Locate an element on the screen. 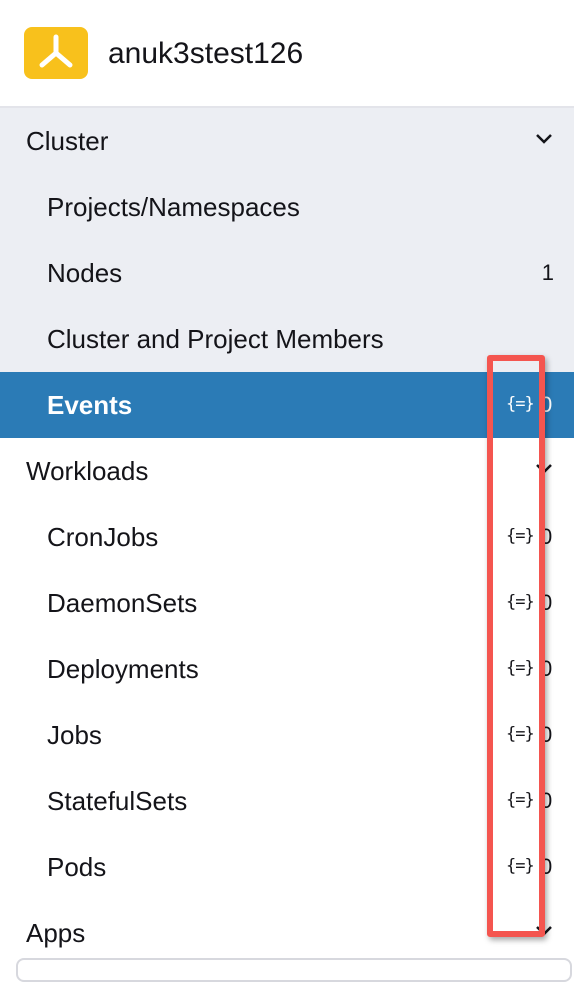 This screenshot has width=574, height=982. chevron-down-icon is located at coordinates (544, 139).